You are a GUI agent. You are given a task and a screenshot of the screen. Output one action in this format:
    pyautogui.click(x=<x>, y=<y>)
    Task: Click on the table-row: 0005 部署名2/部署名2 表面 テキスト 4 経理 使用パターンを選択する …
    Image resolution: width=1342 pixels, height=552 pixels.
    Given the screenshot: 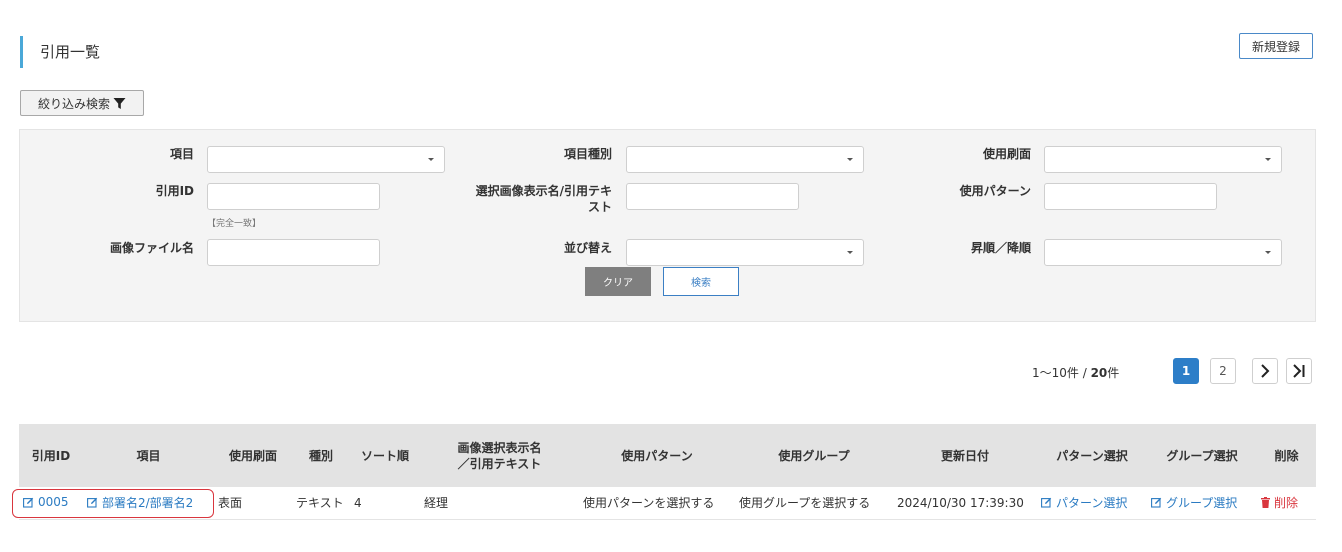 What is the action you would take?
    pyautogui.click(x=667, y=503)
    